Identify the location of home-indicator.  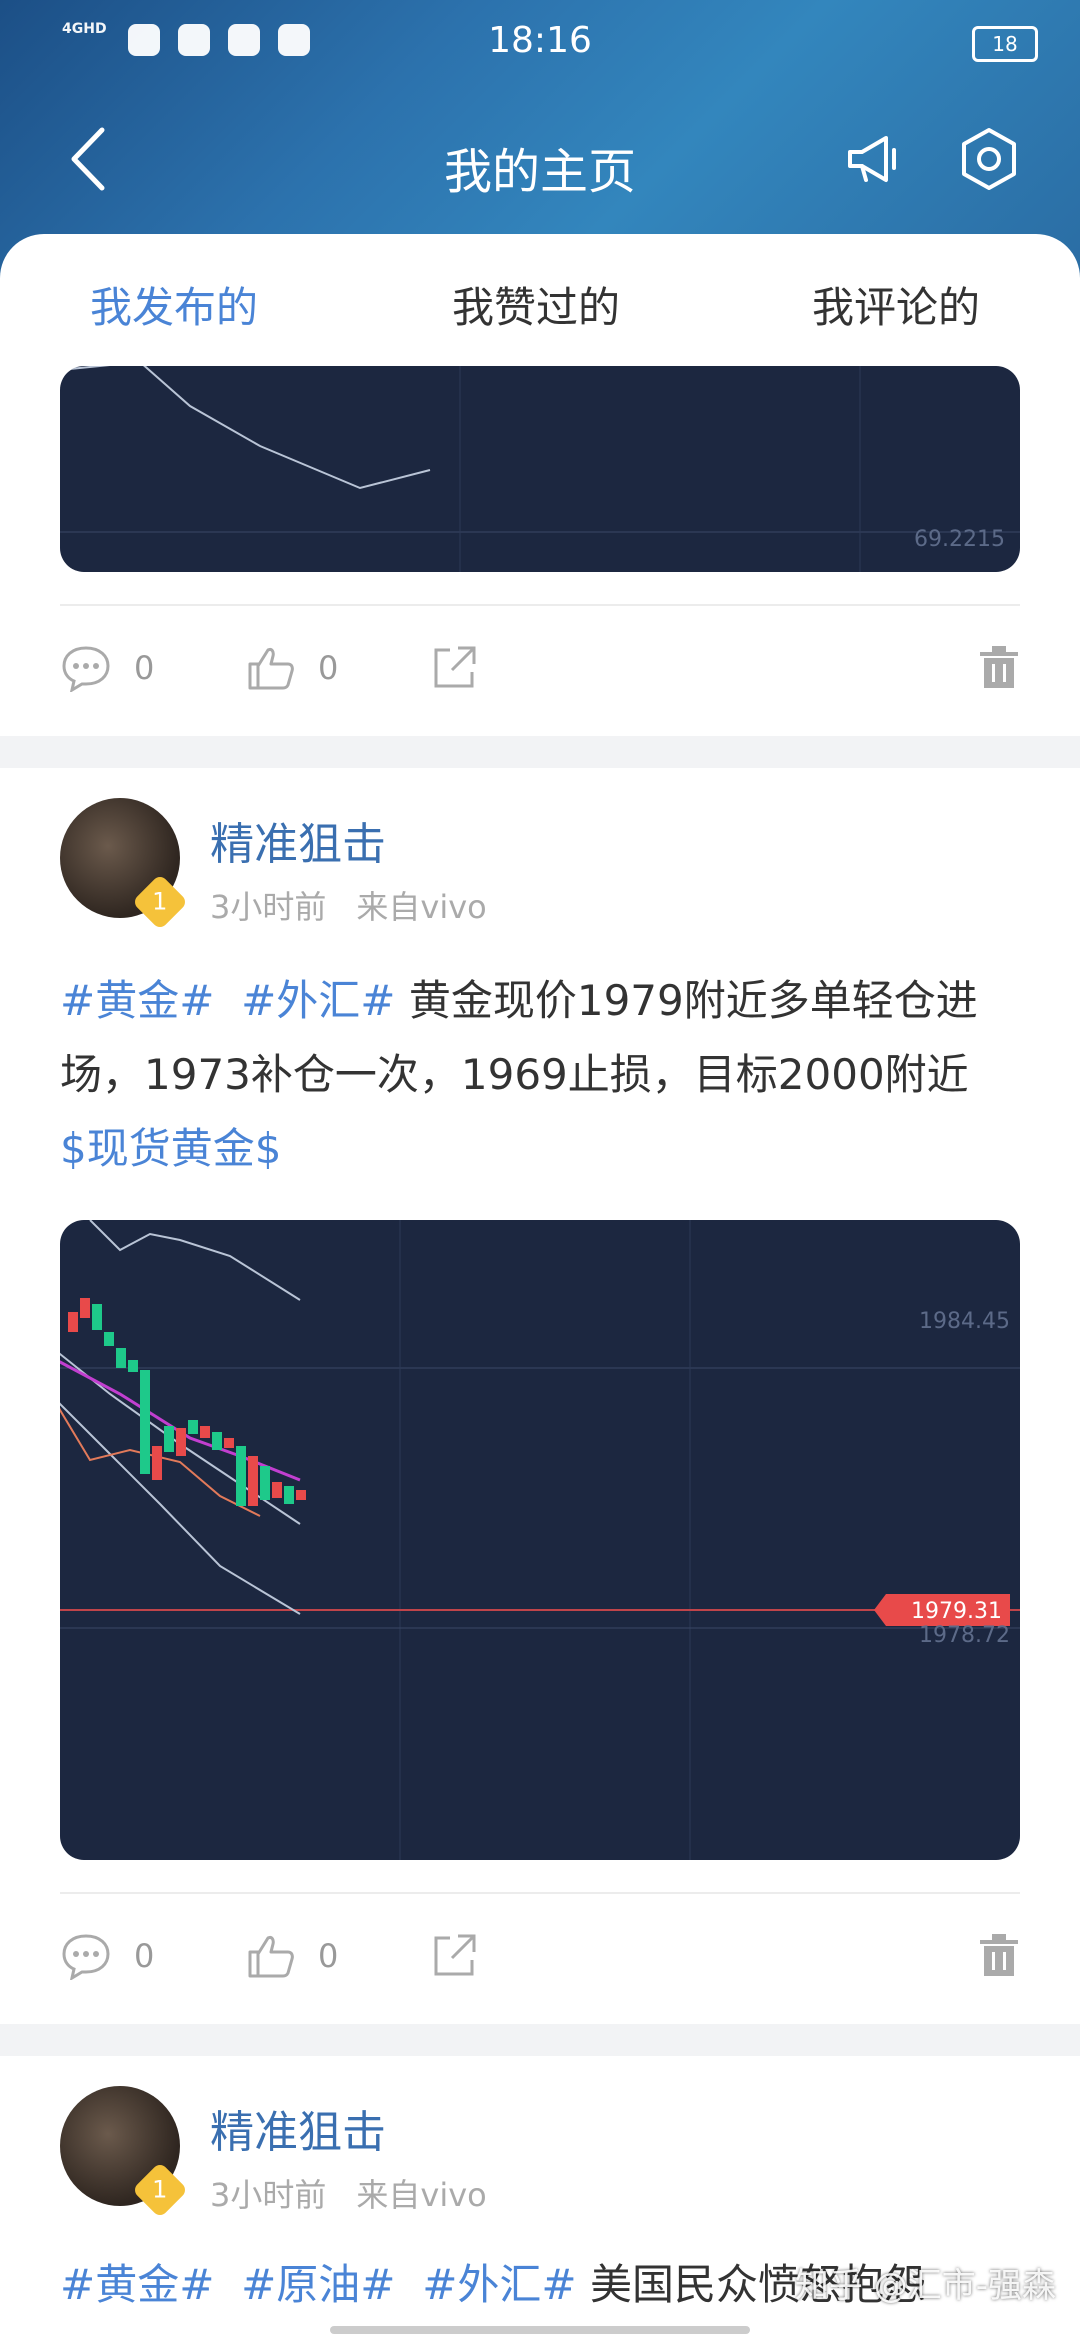
(540, 2330).